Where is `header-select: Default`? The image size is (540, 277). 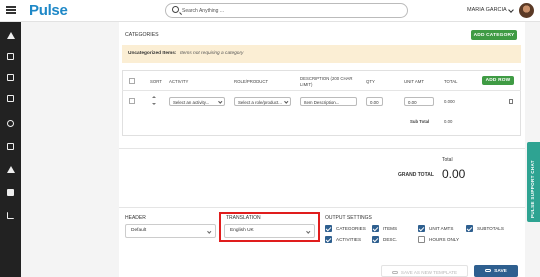 header-select: Default is located at coordinates (170, 231).